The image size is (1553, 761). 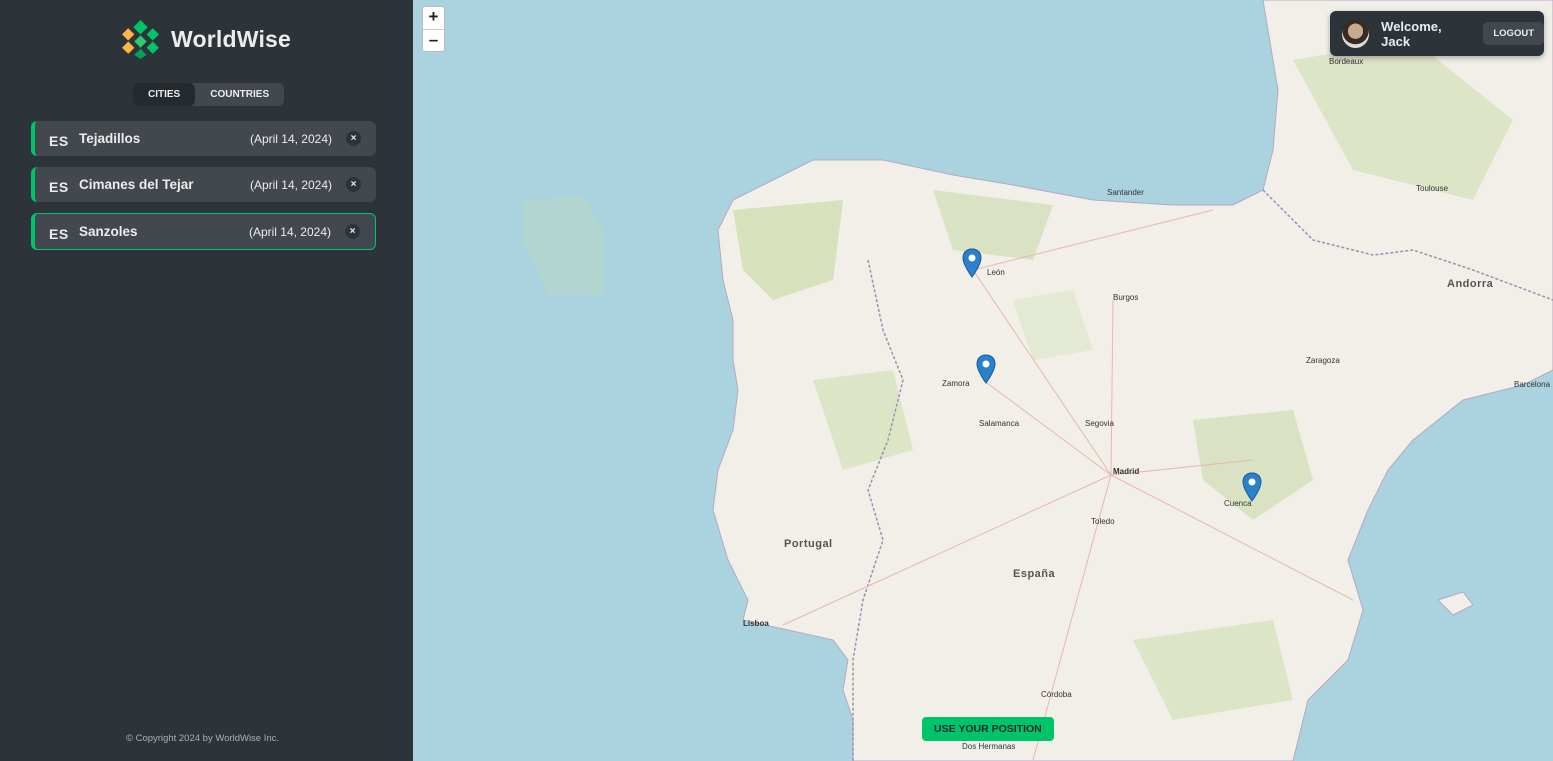 I want to click on map-label-toulouse: Toulouse, so click(x=1432, y=188).